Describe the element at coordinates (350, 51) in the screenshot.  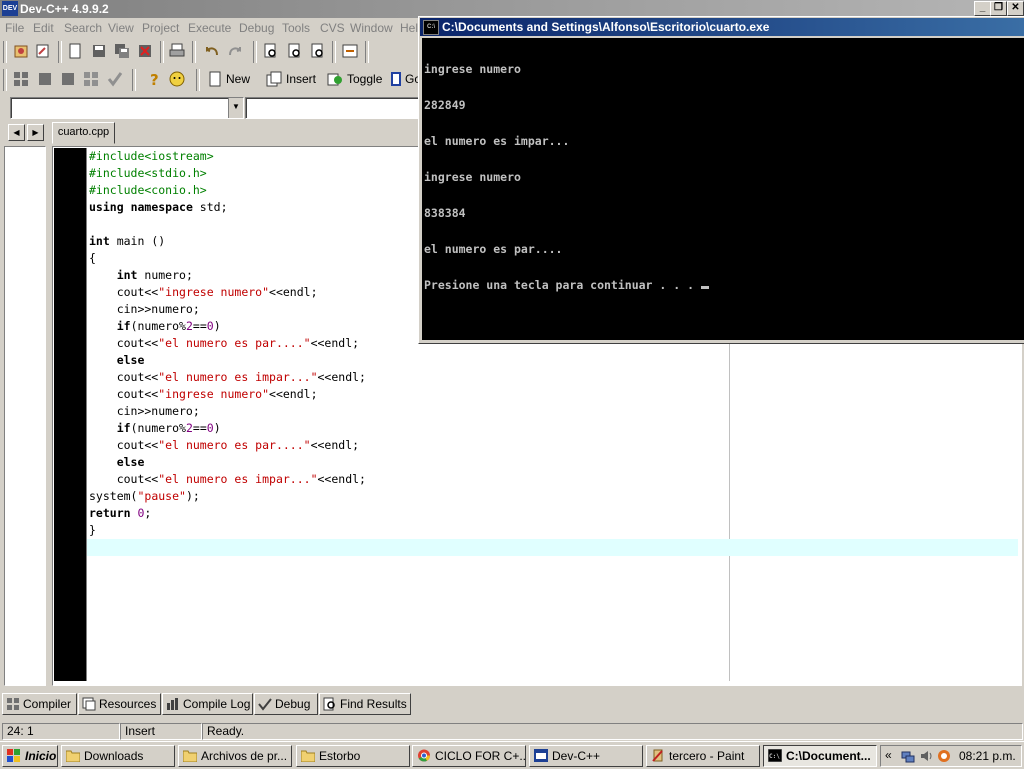
I see `goto-line-icon` at that location.